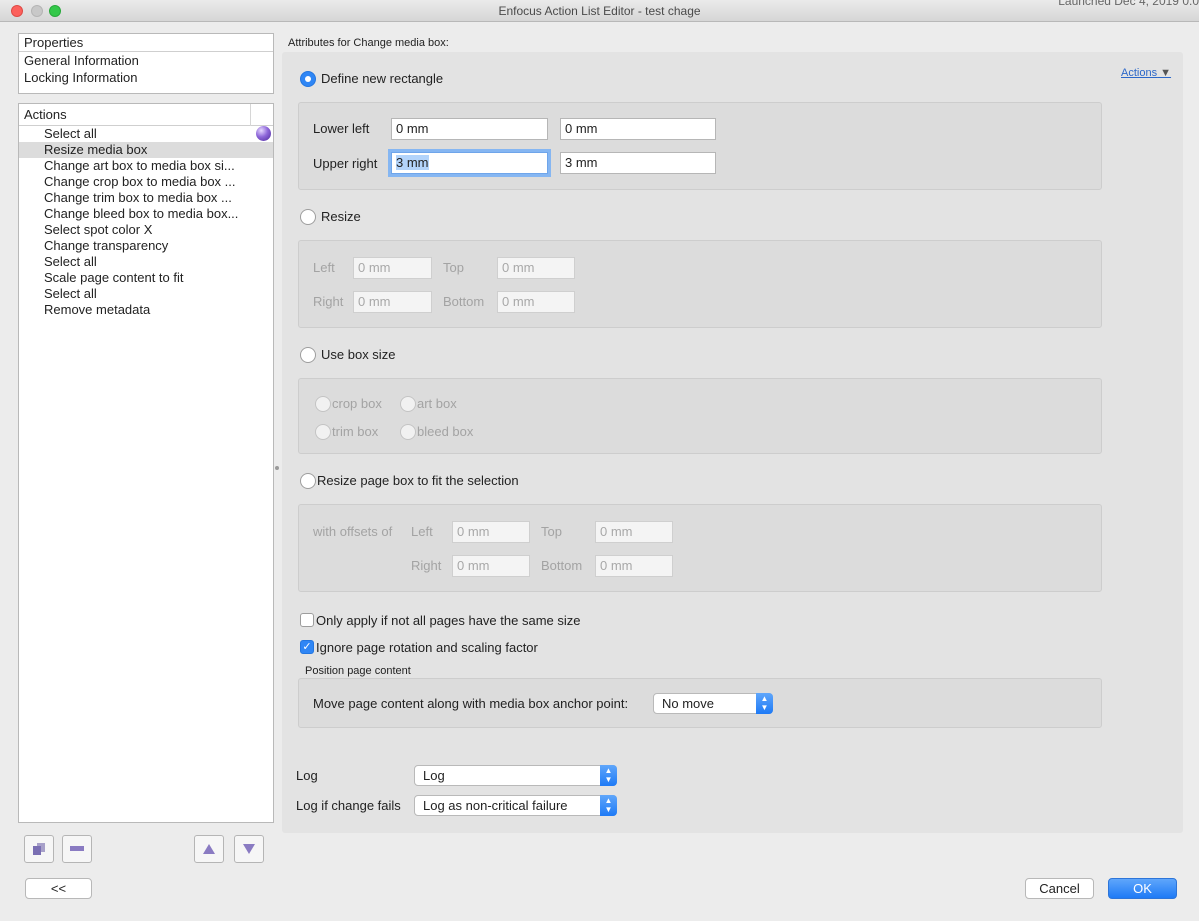 The height and width of the screenshot is (921, 1199). What do you see at coordinates (146, 310) in the screenshot?
I see `action-item: Remove metadata` at bounding box center [146, 310].